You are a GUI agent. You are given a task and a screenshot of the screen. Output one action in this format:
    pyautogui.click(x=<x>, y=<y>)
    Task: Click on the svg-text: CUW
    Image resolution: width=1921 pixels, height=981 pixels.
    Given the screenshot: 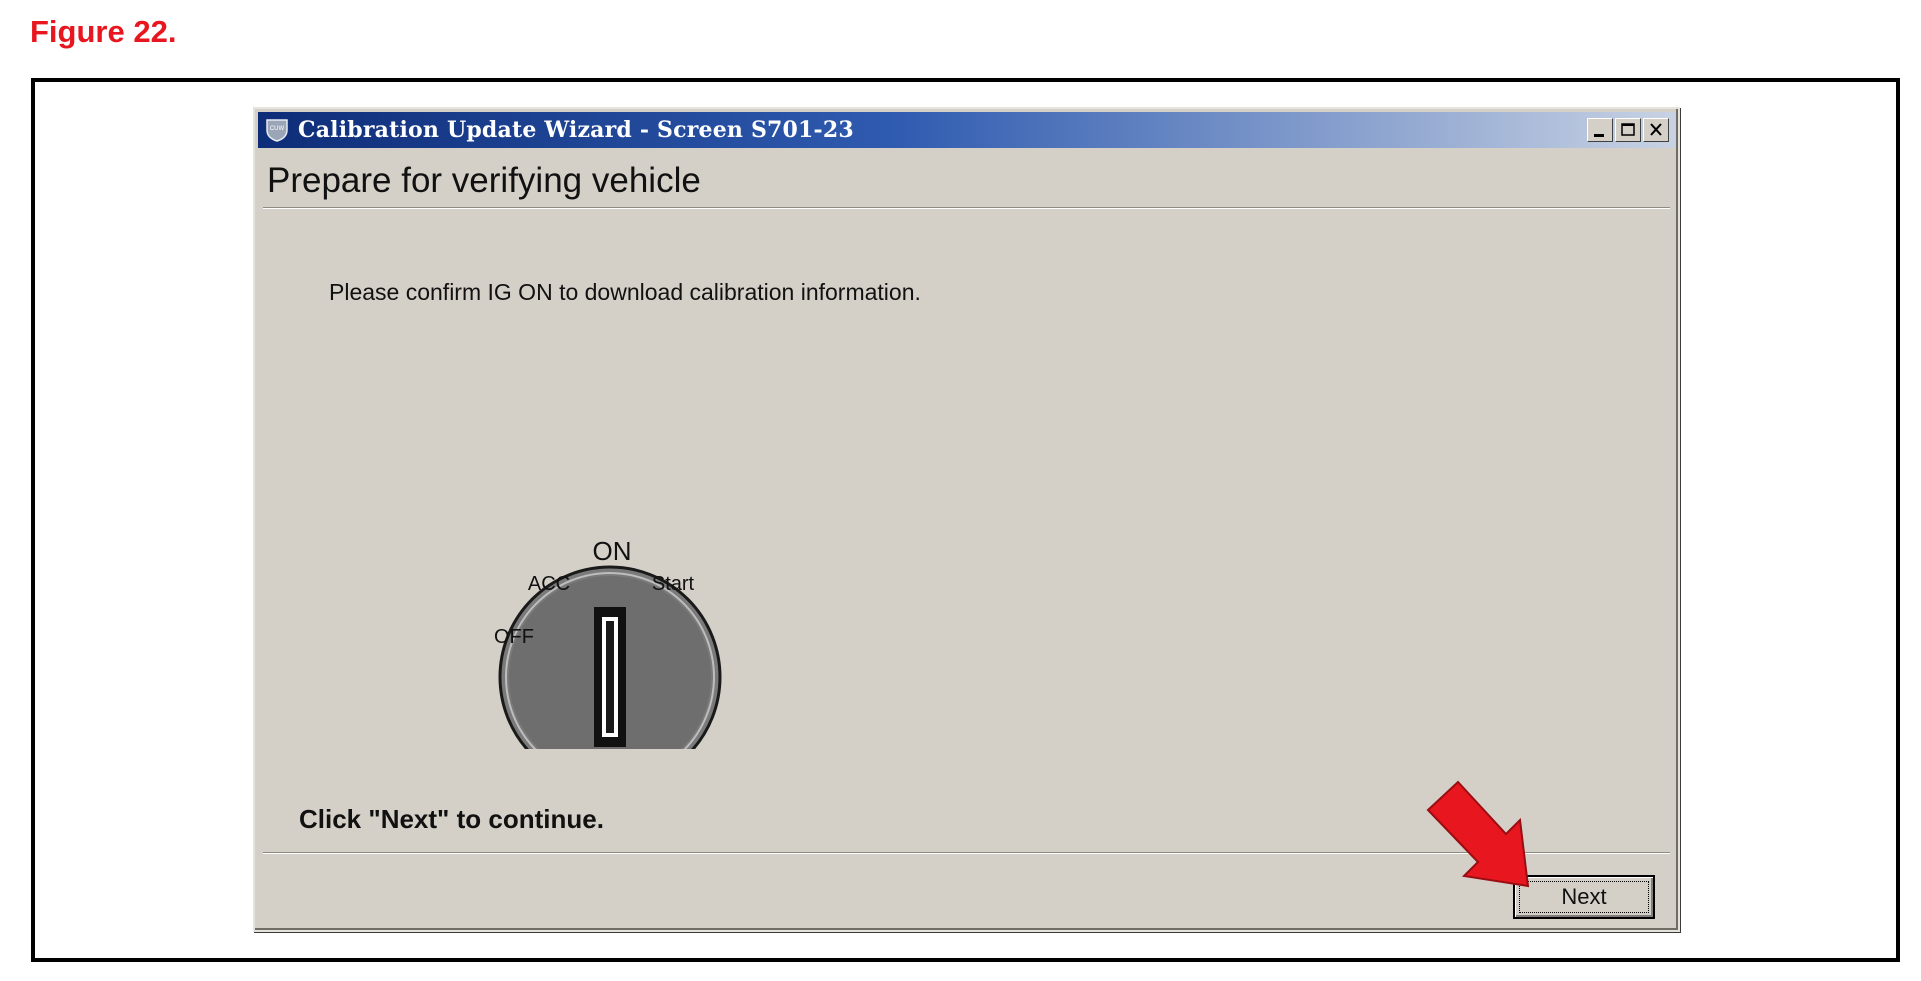 What is the action you would take?
    pyautogui.click(x=277, y=129)
    